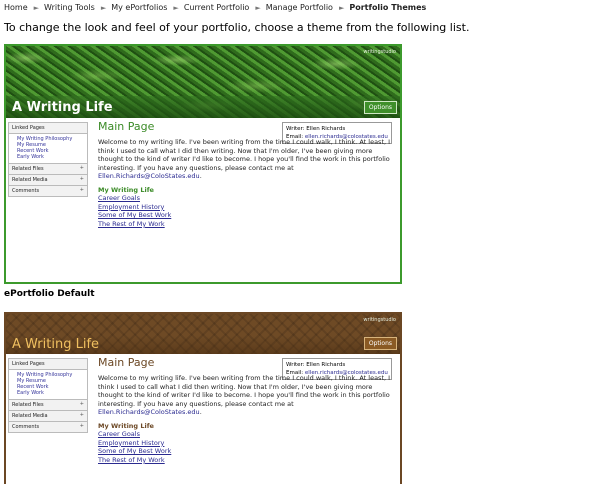  What do you see at coordinates (49, 294) in the screenshot?
I see `theme-label: ePortfolio Default` at bounding box center [49, 294].